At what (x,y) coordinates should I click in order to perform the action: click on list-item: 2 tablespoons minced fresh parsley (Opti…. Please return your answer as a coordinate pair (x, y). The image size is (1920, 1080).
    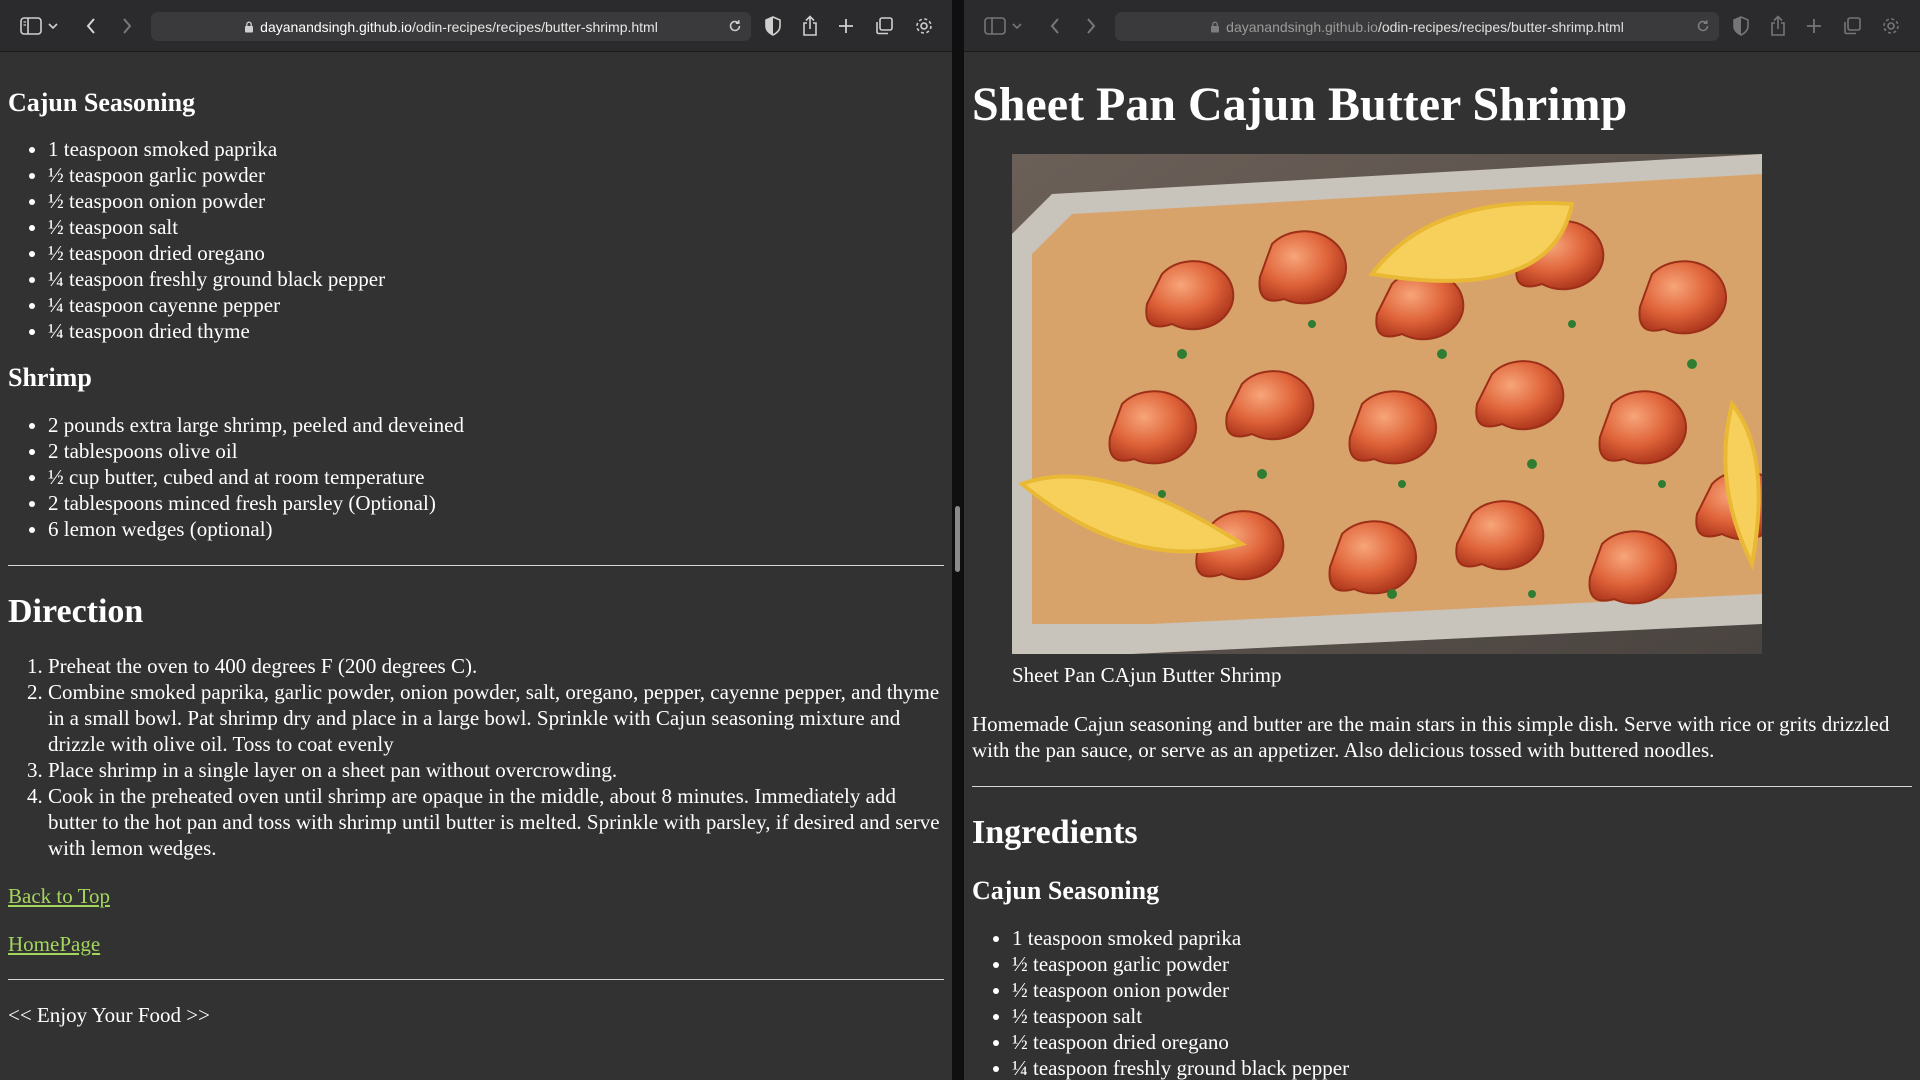
    Looking at the image, I should click on (496, 503).